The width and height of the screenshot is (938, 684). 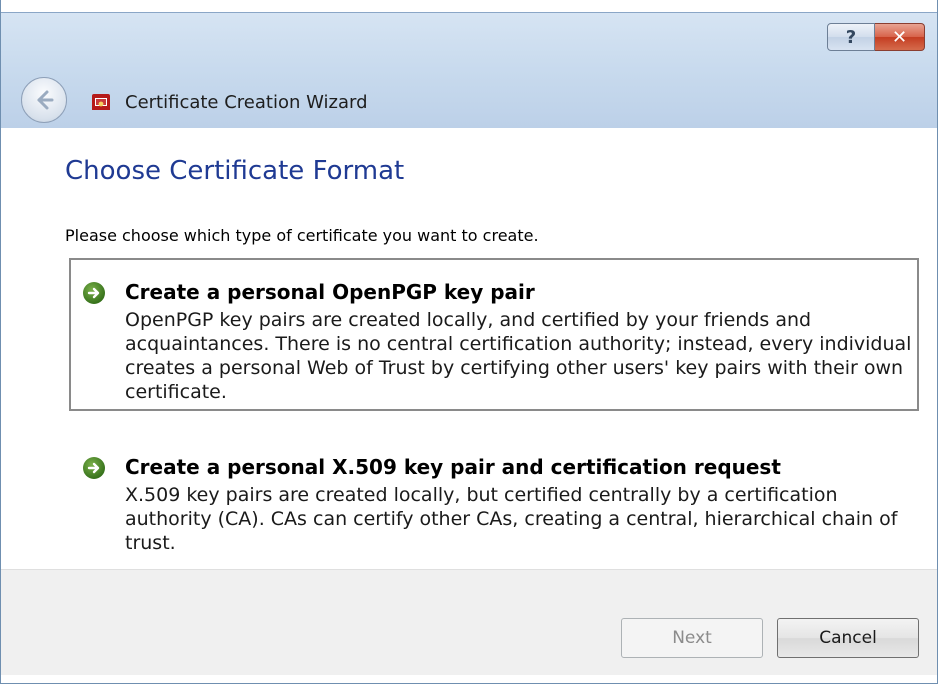 What do you see at coordinates (851, 37) in the screenshot?
I see `help-button: ?` at bounding box center [851, 37].